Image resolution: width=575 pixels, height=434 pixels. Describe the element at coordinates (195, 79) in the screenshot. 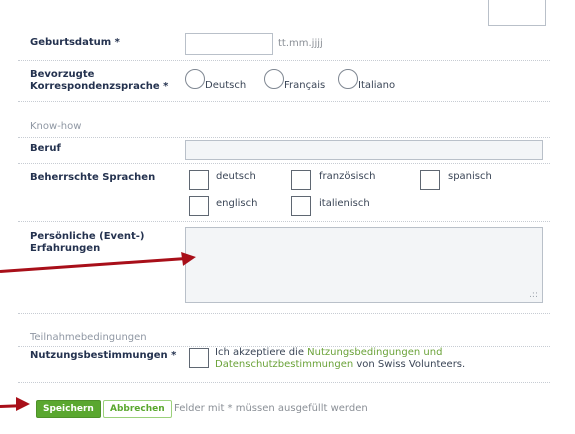

I see `radio-deutsch` at that location.